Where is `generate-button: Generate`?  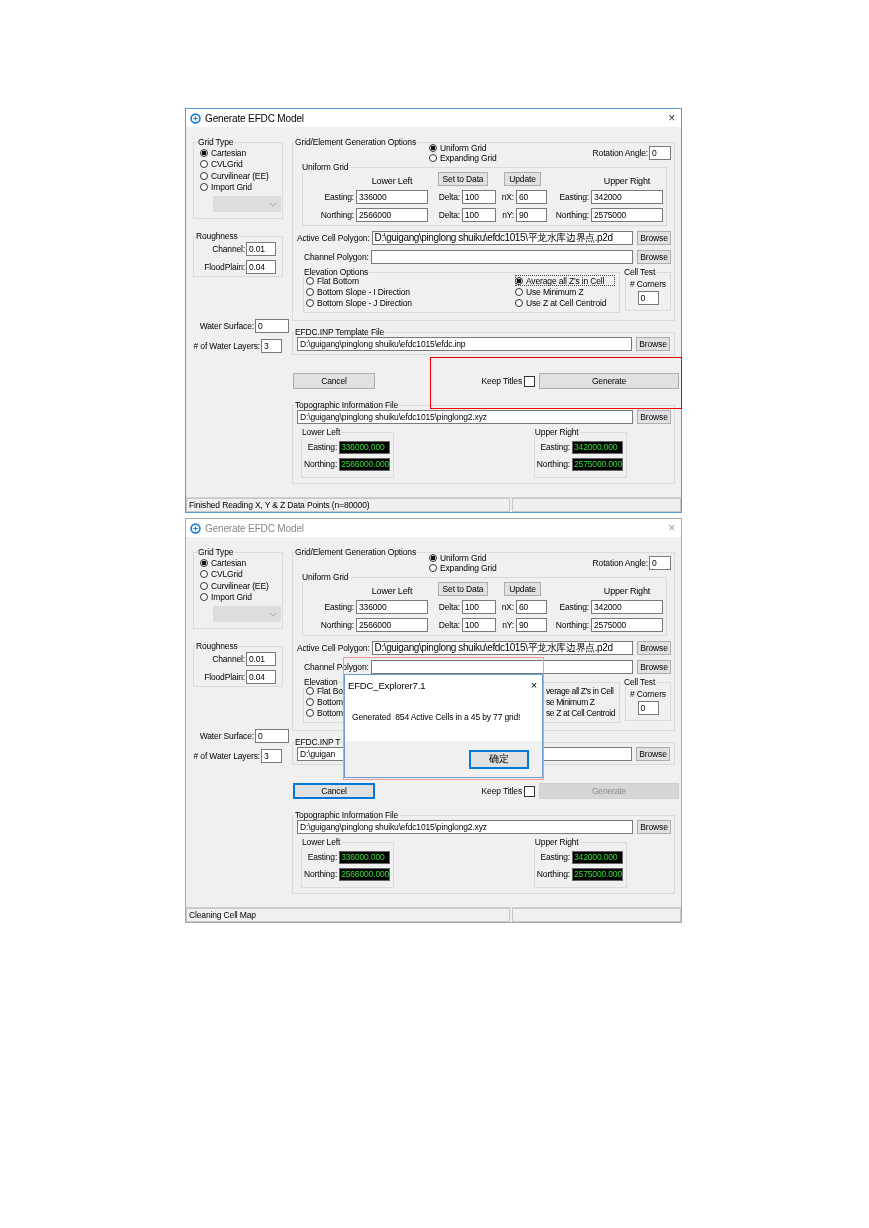
generate-button: Generate is located at coordinates (609, 381).